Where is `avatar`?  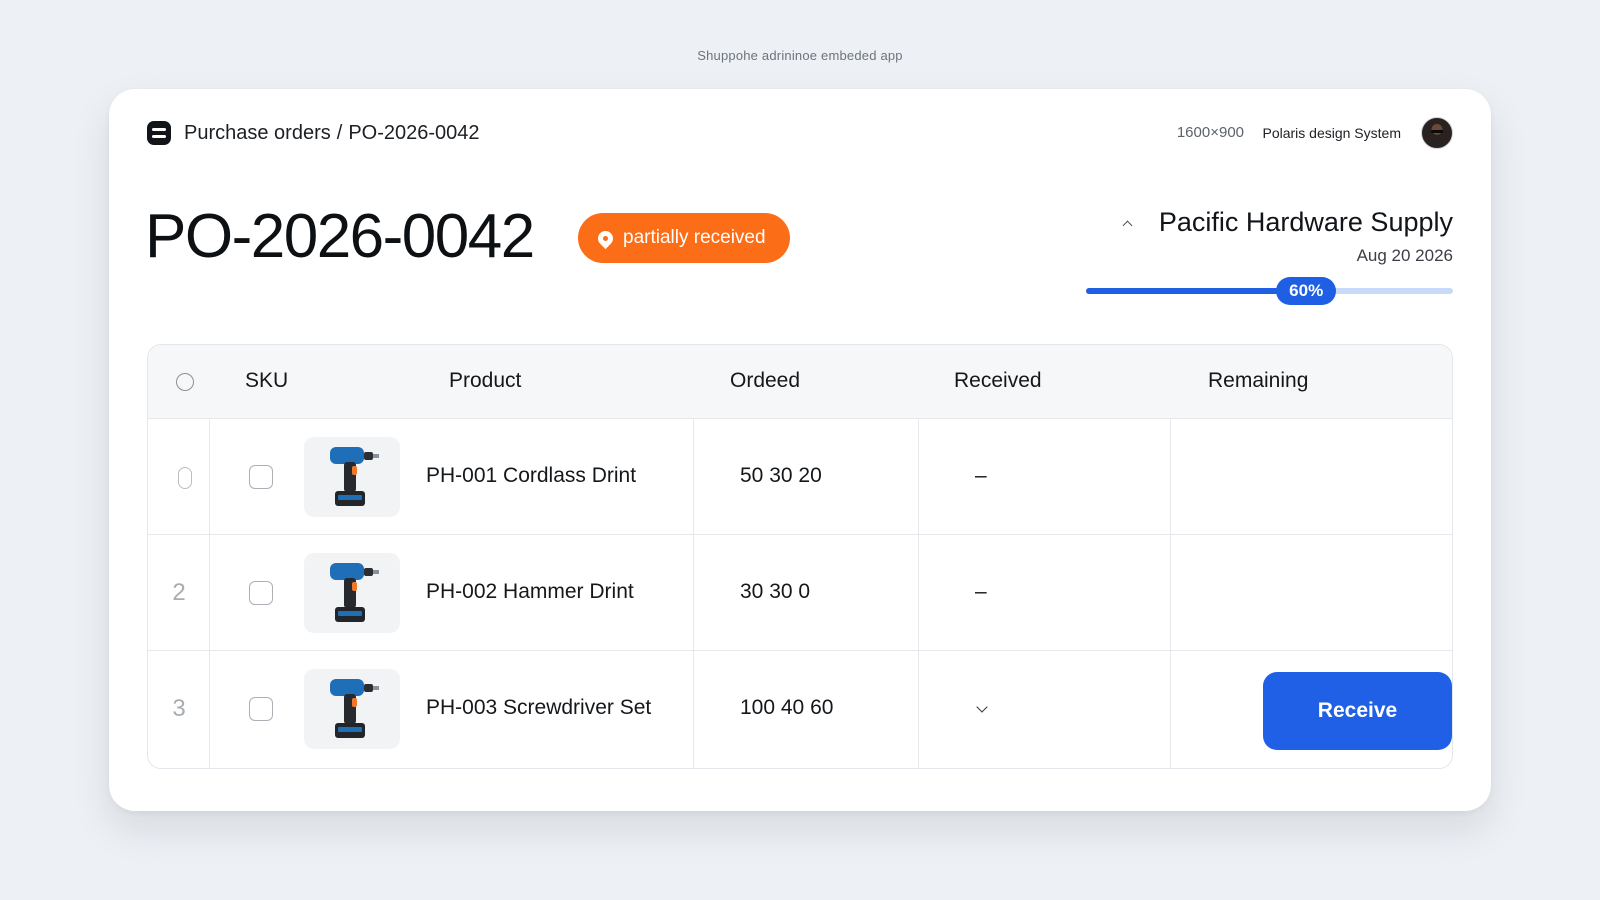 avatar is located at coordinates (1437, 133).